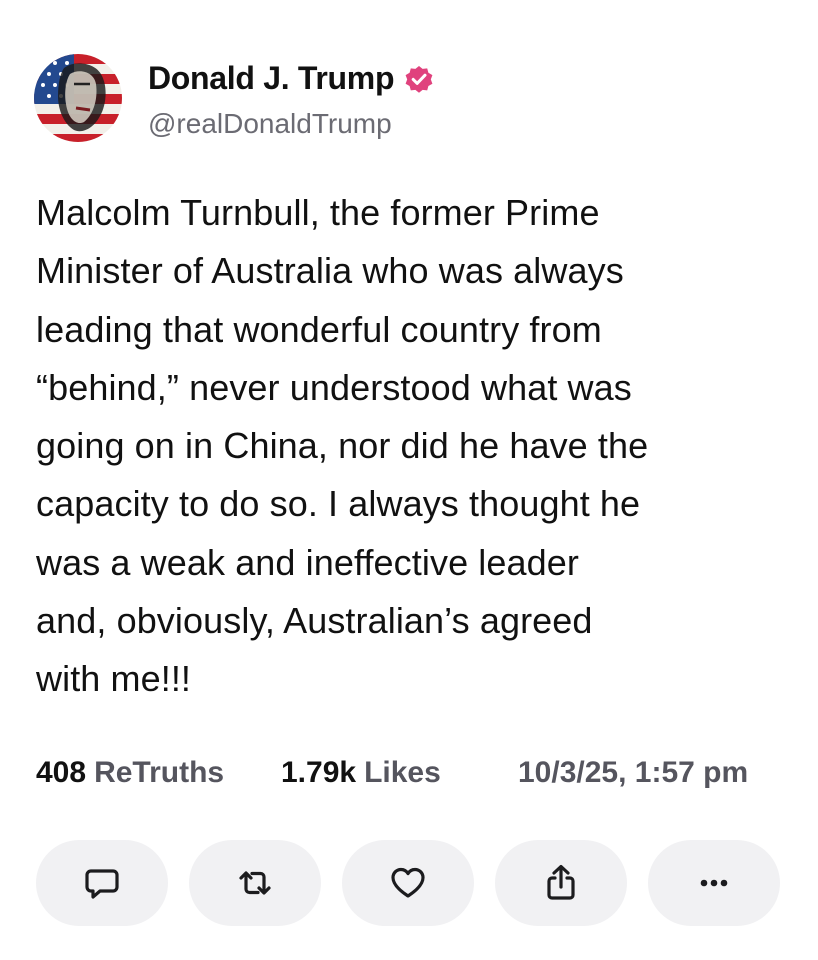 The height and width of the screenshot is (960, 818). What do you see at coordinates (419, 79) in the screenshot?
I see `verified-badge-icon` at bounding box center [419, 79].